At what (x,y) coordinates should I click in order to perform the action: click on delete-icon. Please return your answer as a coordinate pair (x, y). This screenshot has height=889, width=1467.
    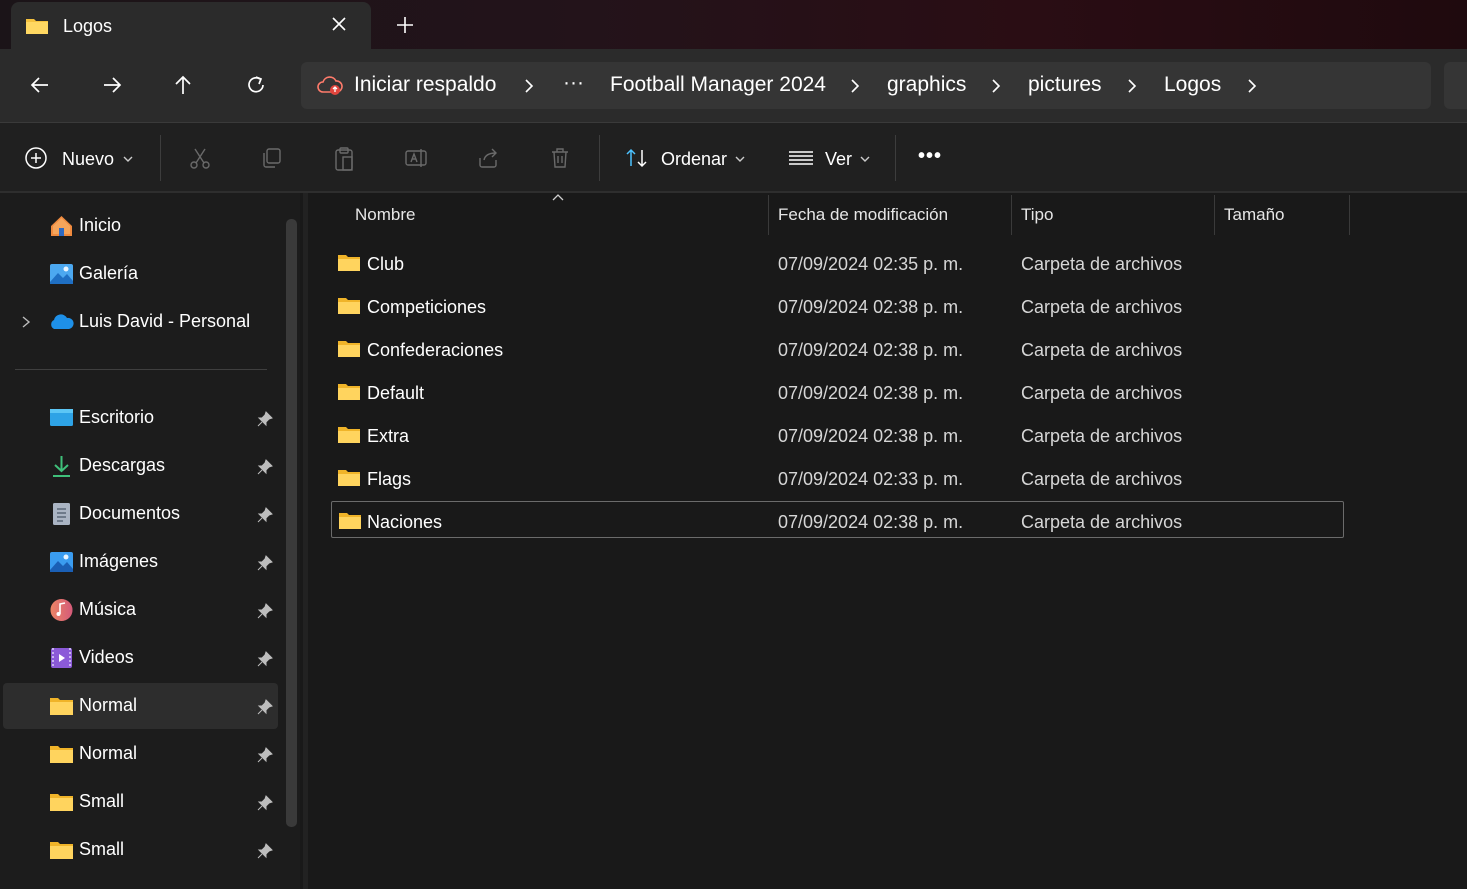
    Looking at the image, I should click on (560, 158).